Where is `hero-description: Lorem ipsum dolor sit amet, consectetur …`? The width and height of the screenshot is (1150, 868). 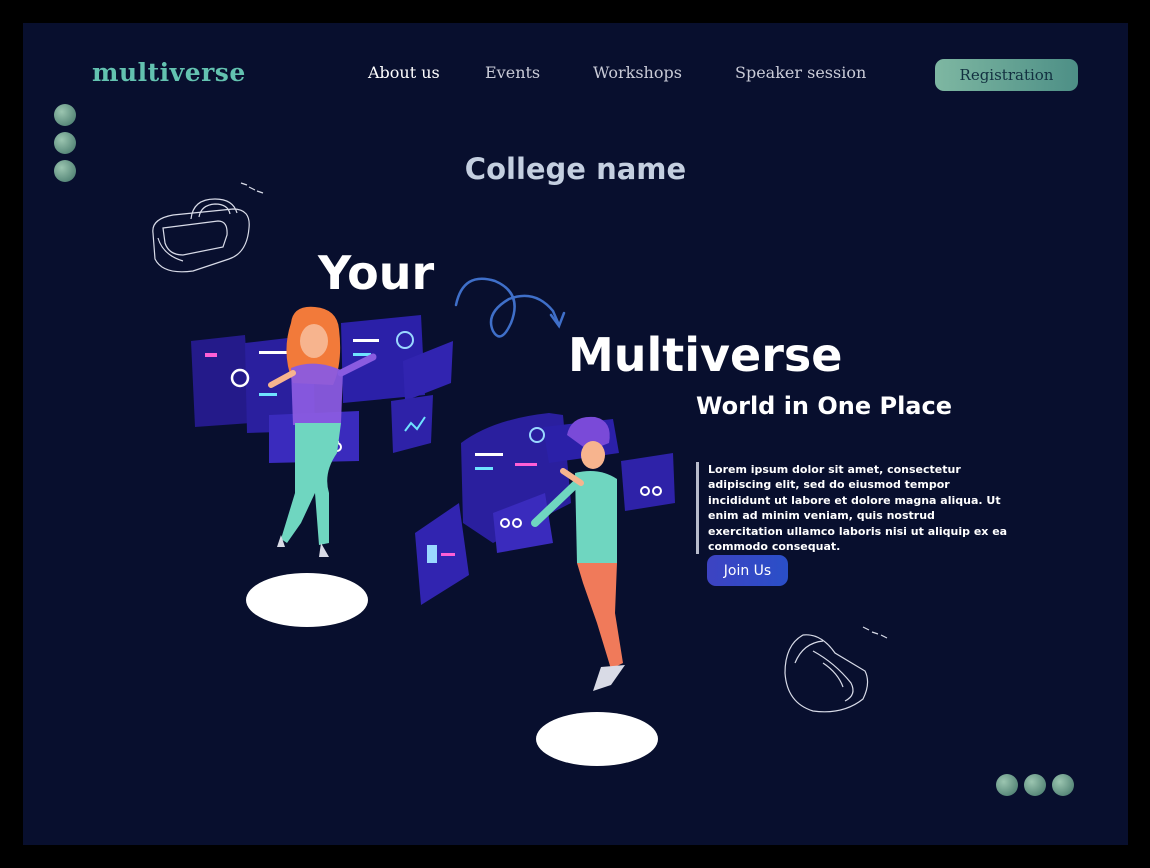
hero-description: Lorem ipsum dolor sit amet, consectetur … is located at coordinates (852, 508).